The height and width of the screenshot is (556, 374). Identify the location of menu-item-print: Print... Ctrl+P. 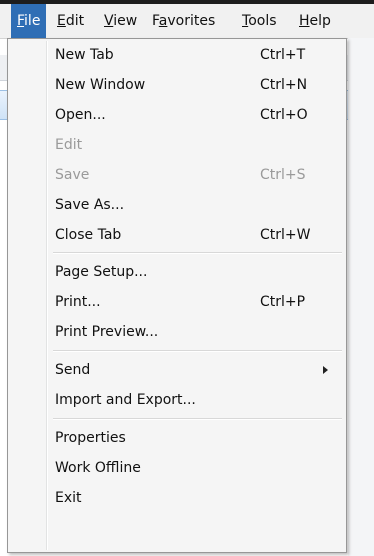
(177, 302).